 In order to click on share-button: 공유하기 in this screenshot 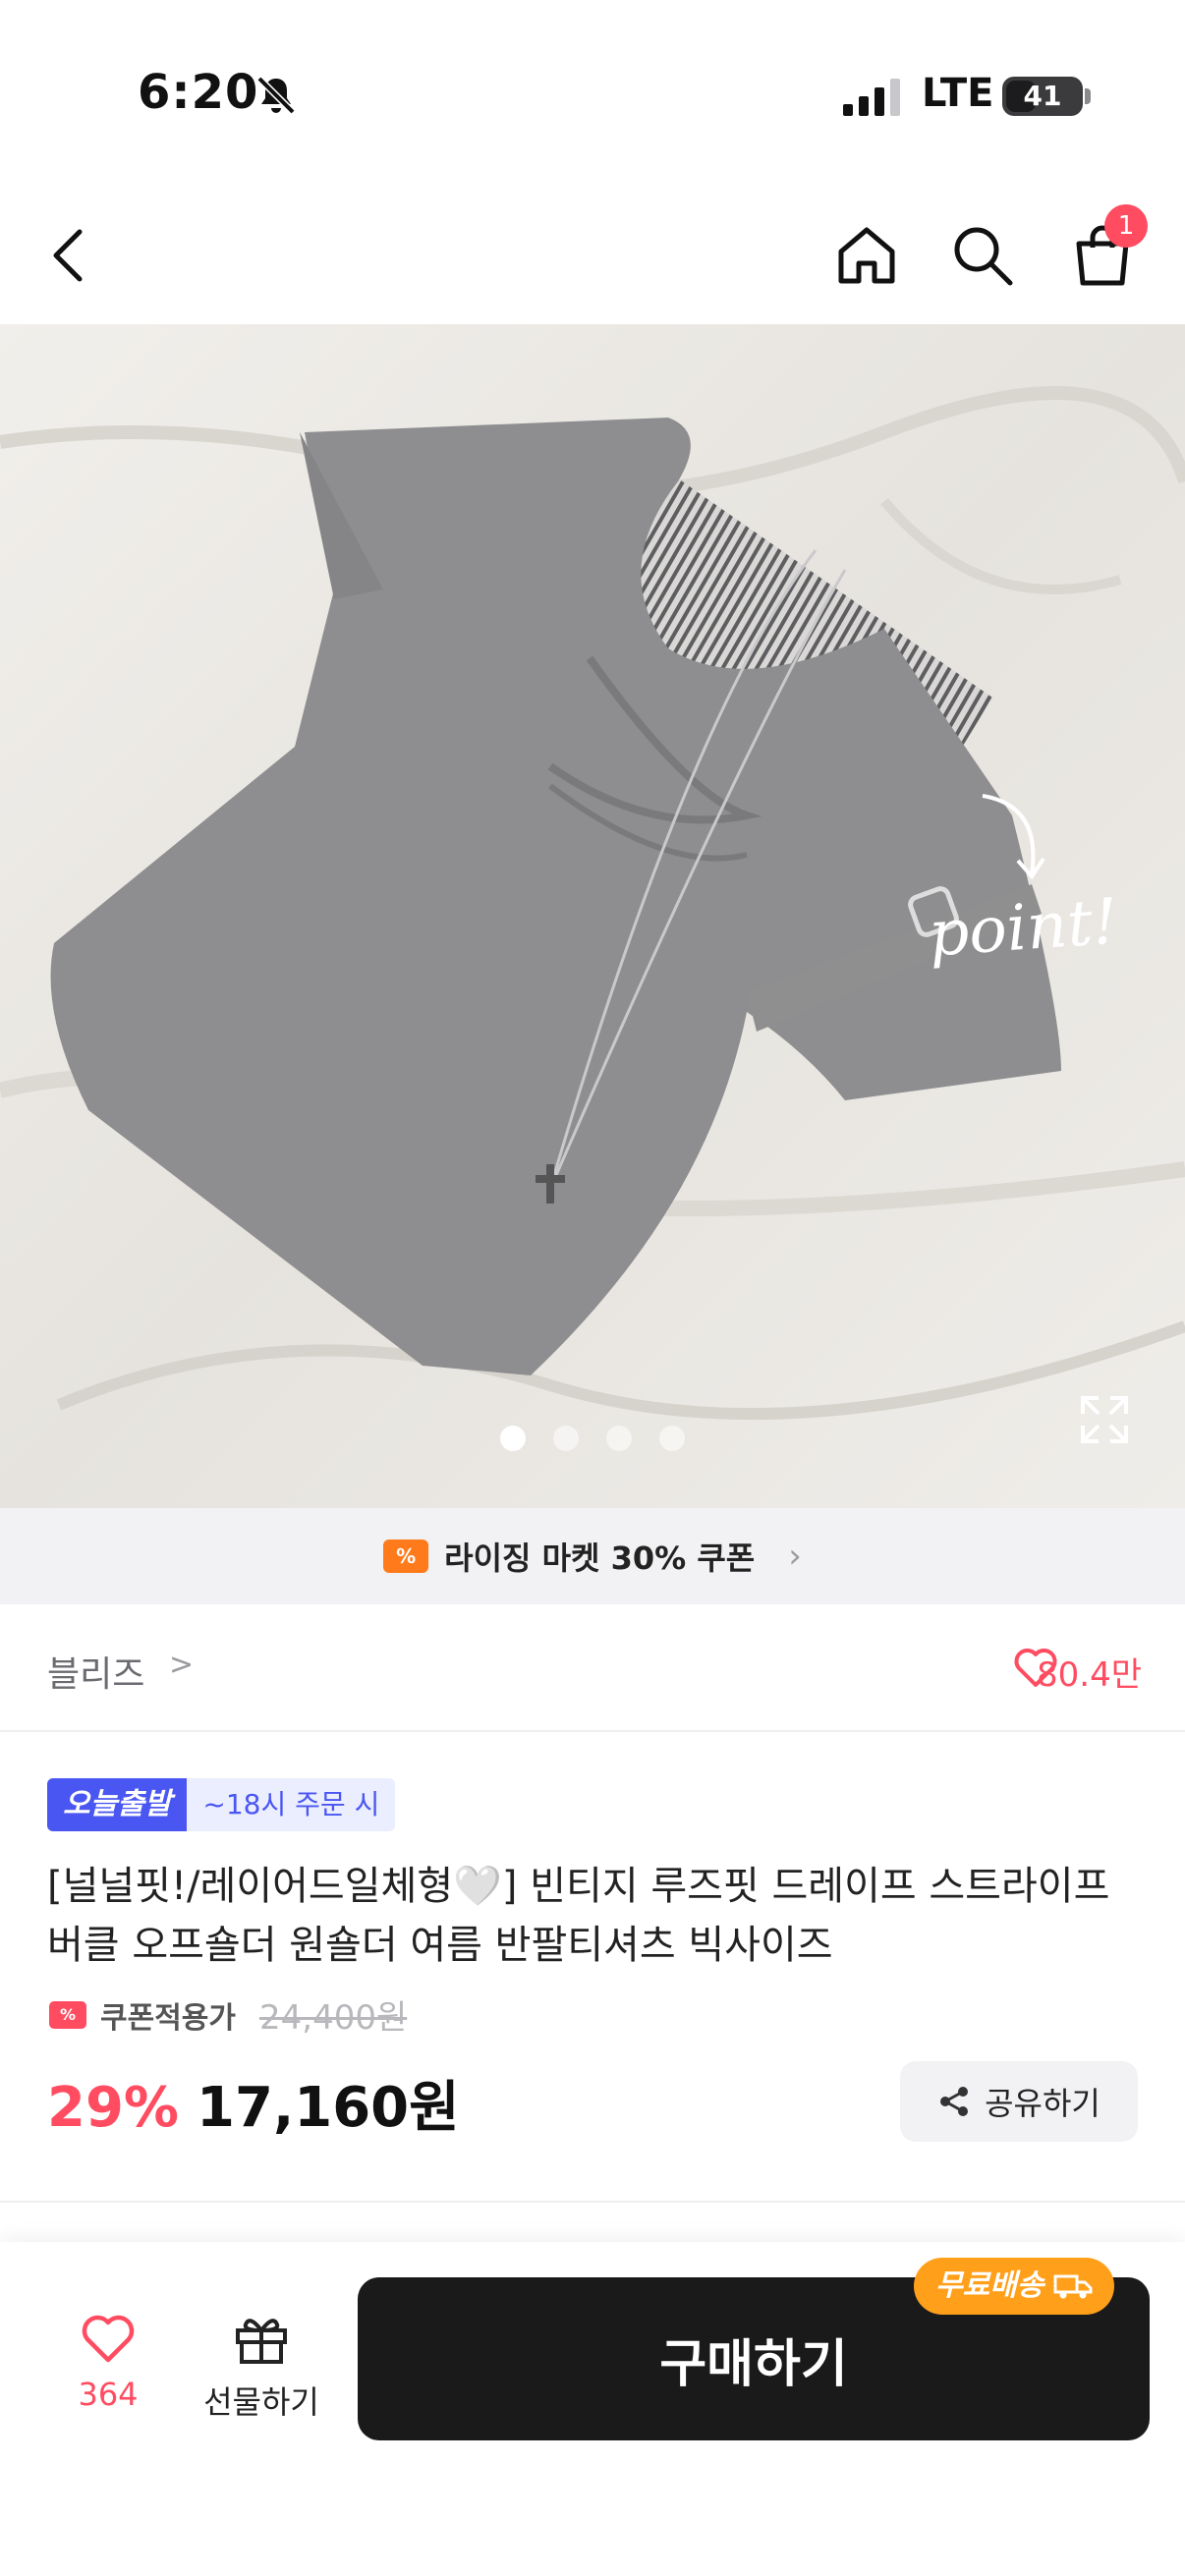, I will do `click(1019, 2101)`.